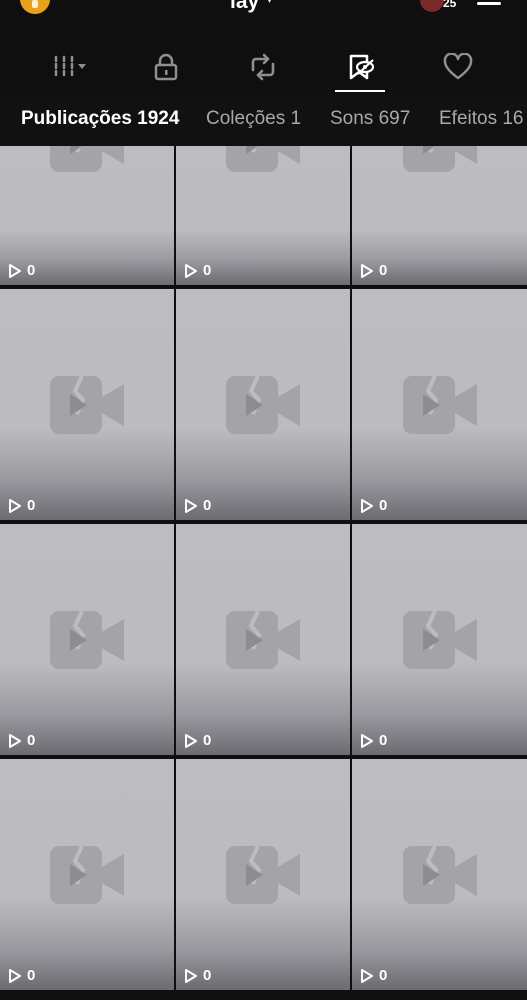 This screenshot has width=527, height=1000. What do you see at coordinates (370, 119) in the screenshot?
I see `tab-sons: Sons 697` at bounding box center [370, 119].